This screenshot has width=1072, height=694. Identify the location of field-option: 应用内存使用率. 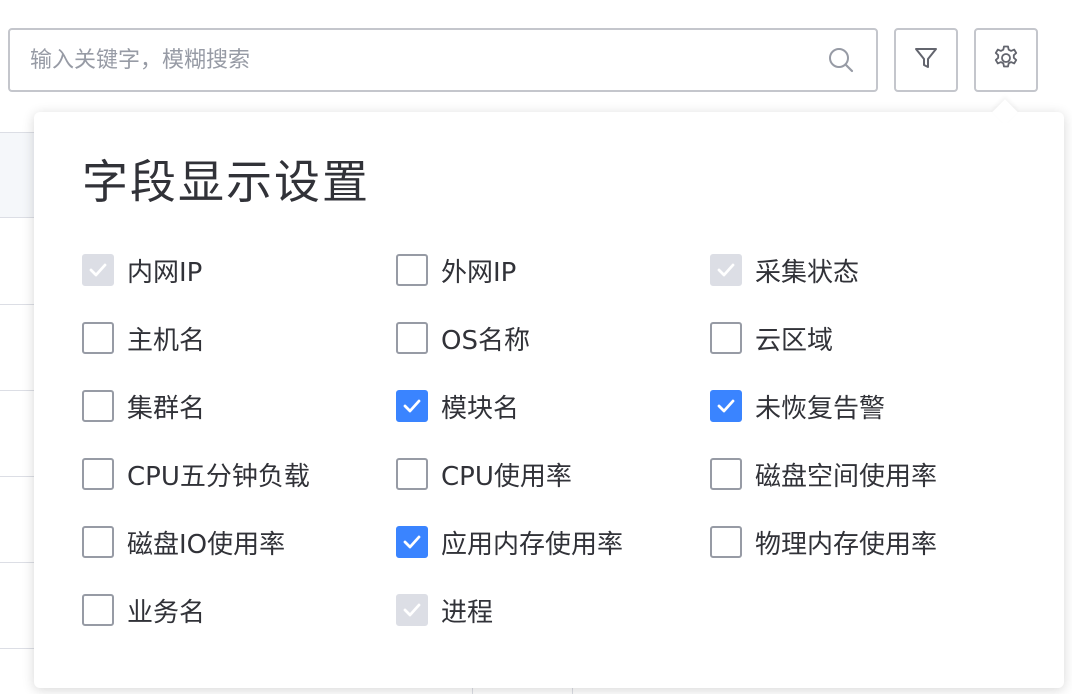
(553, 542).